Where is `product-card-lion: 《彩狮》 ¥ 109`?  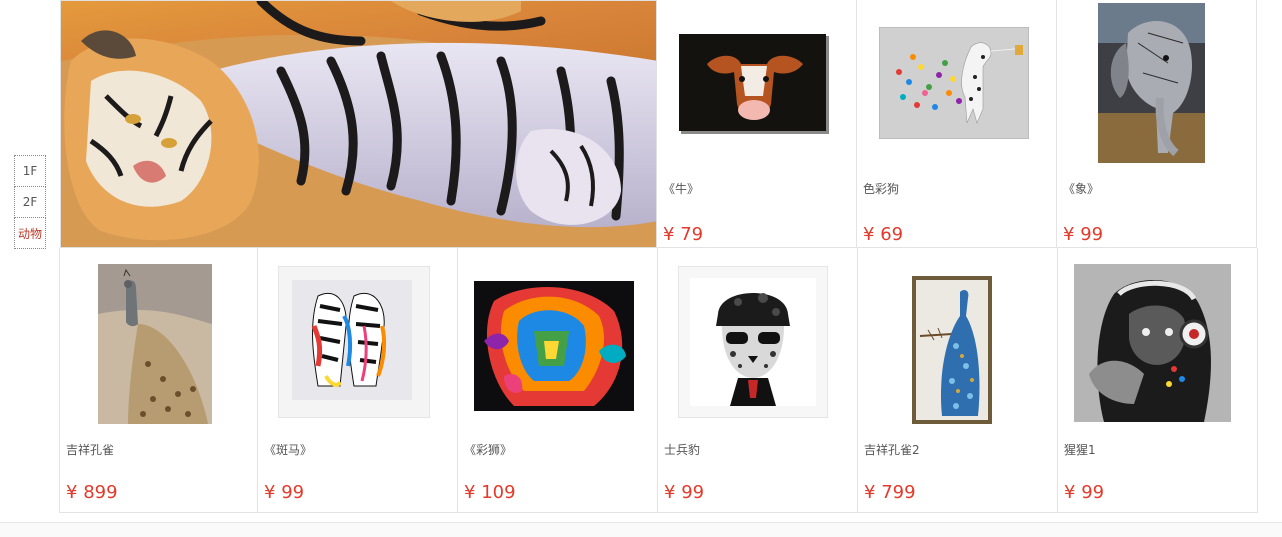 product-card-lion: 《彩狮》 ¥ 109 is located at coordinates (558, 380).